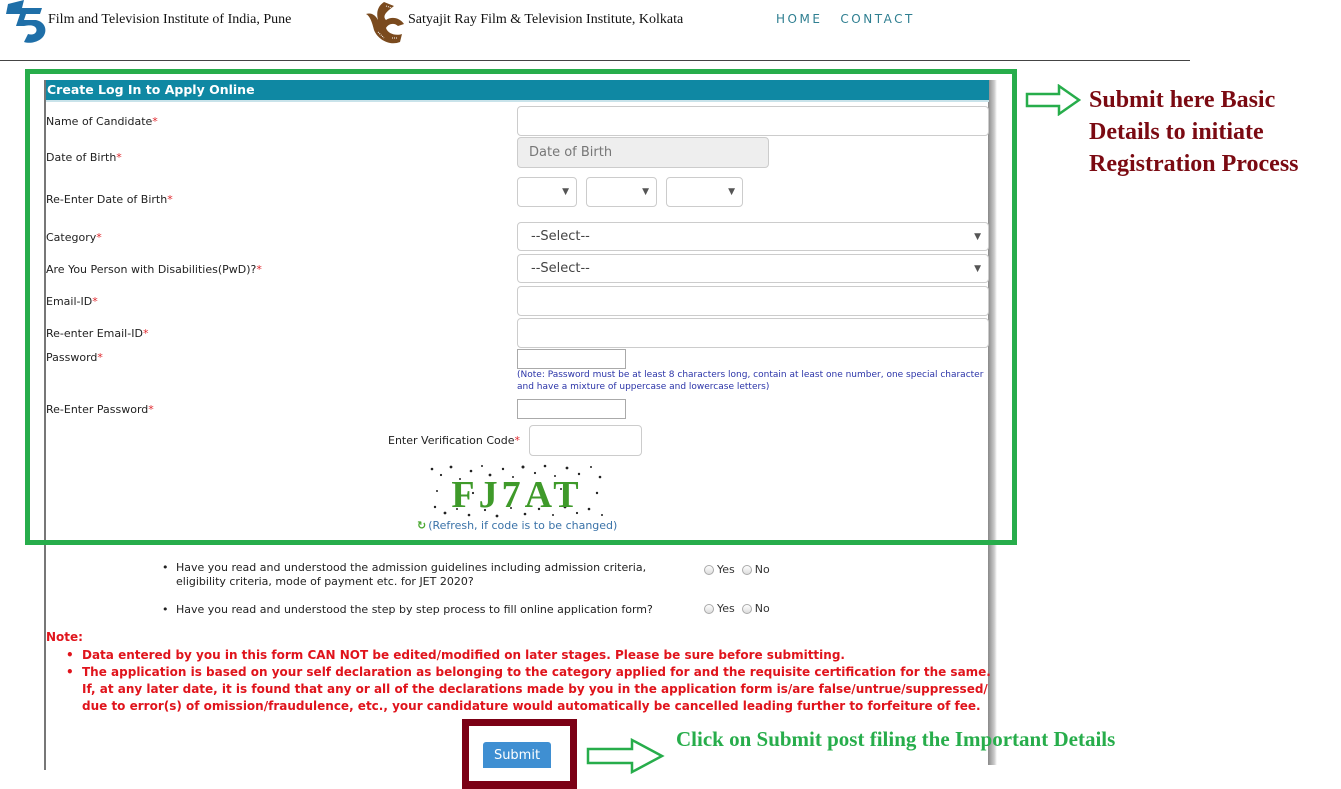 The height and width of the screenshot is (789, 1341). What do you see at coordinates (739, 569) in the screenshot?
I see `question-guidelines-radios: Yes No` at bounding box center [739, 569].